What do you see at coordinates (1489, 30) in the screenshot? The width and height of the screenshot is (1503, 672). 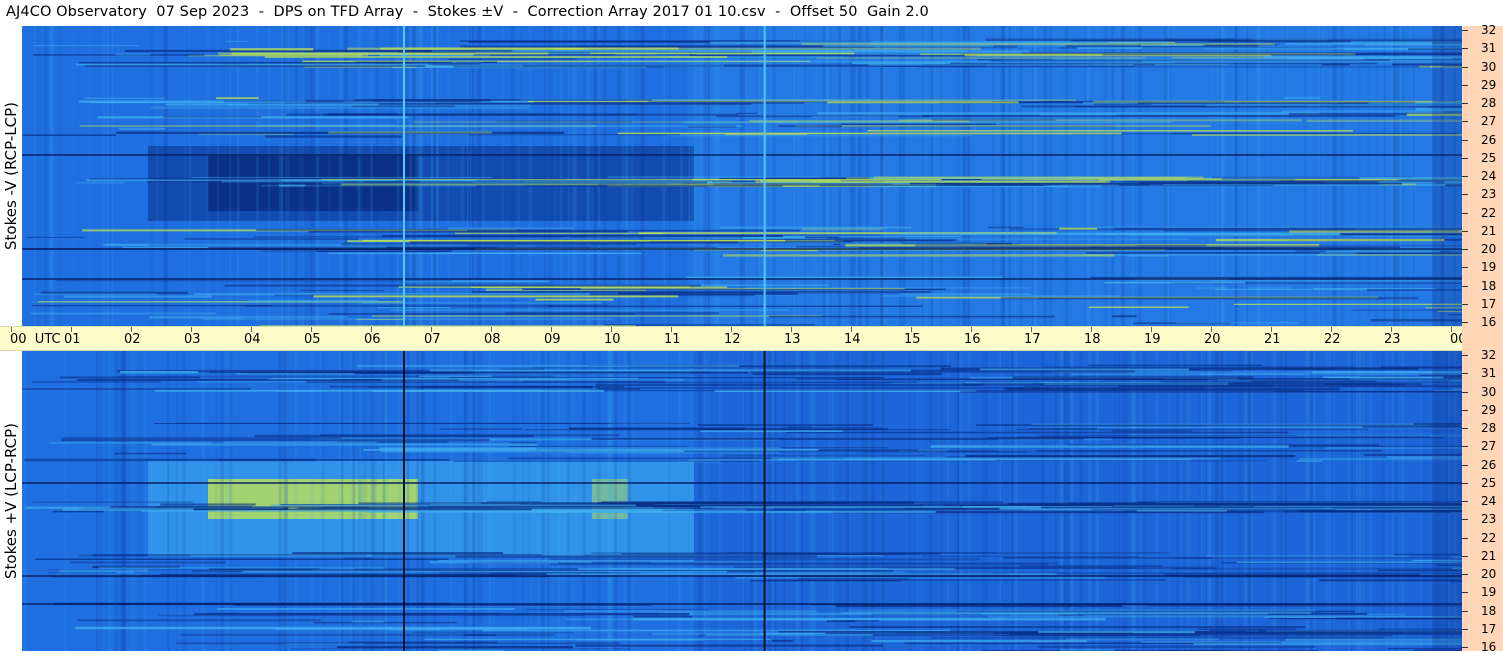 I see `top-freq-label: 32` at bounding box center [1489, 30].